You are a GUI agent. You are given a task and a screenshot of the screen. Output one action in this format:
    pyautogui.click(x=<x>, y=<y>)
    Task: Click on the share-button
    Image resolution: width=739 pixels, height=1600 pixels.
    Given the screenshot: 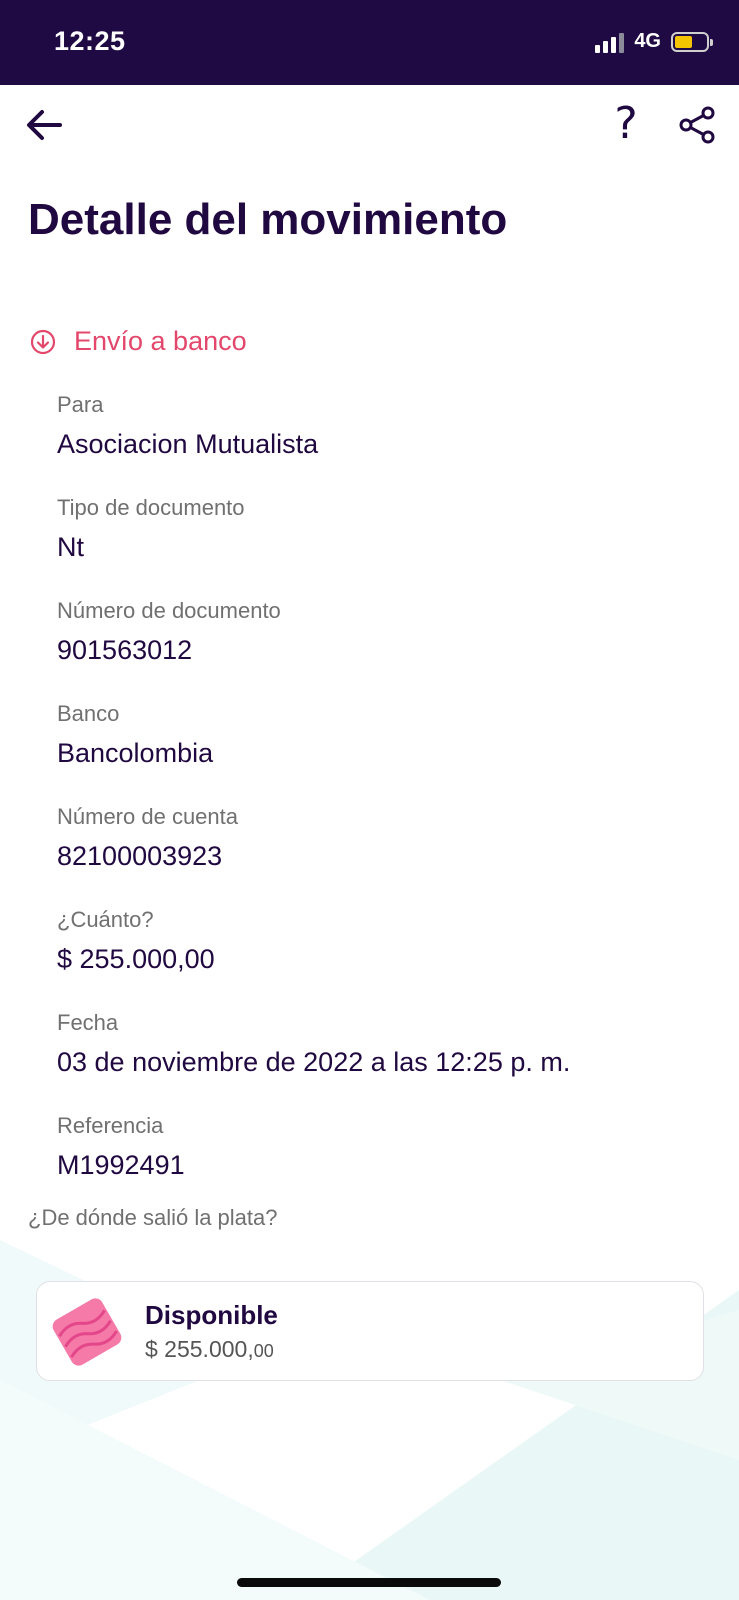 What is the action you would take?
    pyautogui.click(x=698, y=125)
    